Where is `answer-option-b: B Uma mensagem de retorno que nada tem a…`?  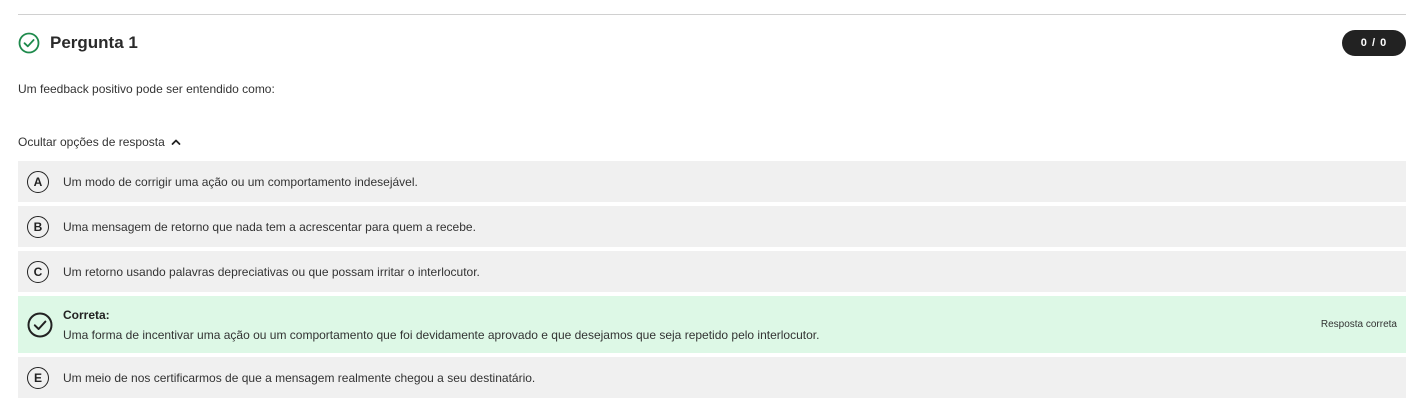
answer-option-b: B Uma mensagem de retorno que nada tem a… is located at coordinates (712, 226).